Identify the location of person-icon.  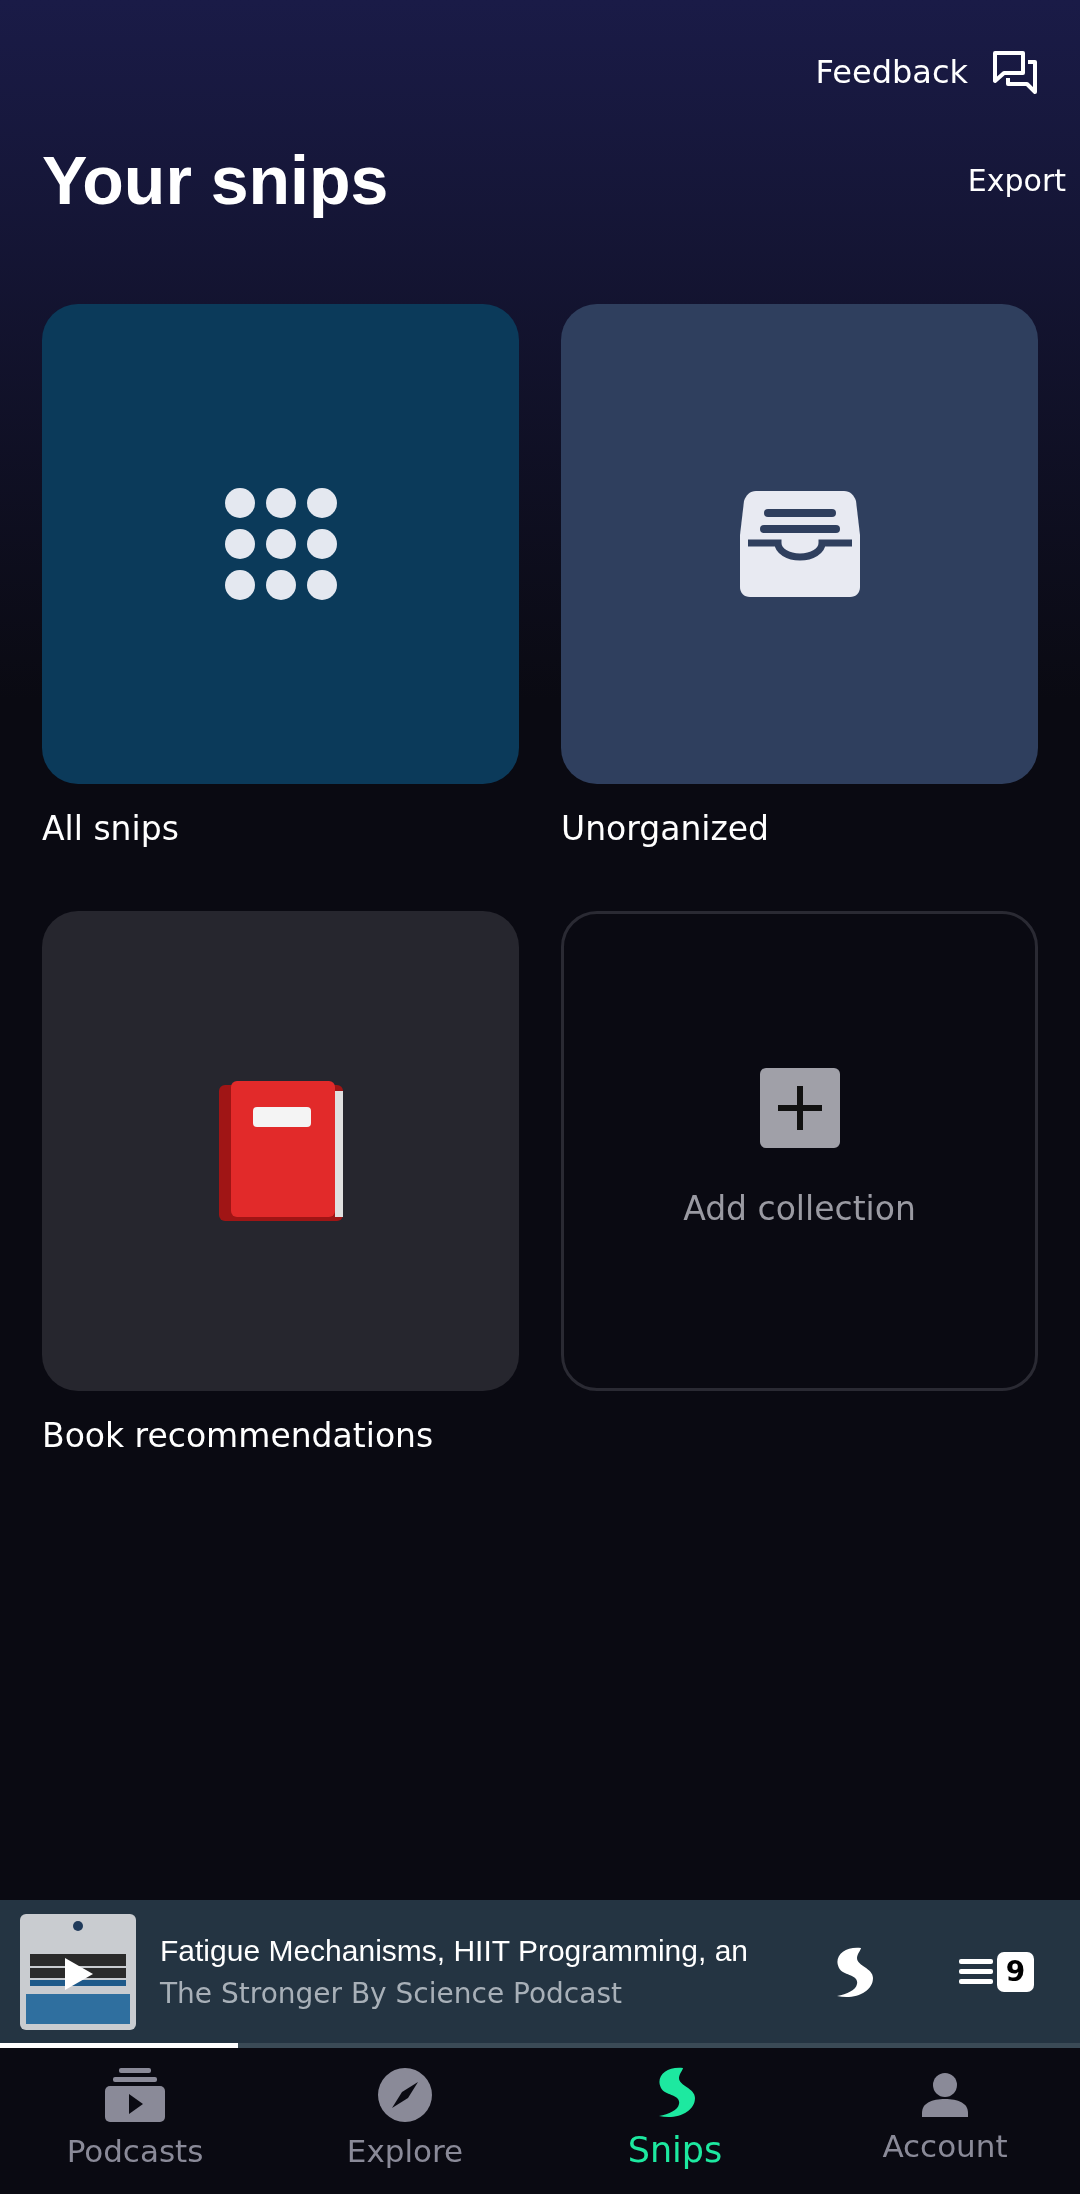
(945, 2094).